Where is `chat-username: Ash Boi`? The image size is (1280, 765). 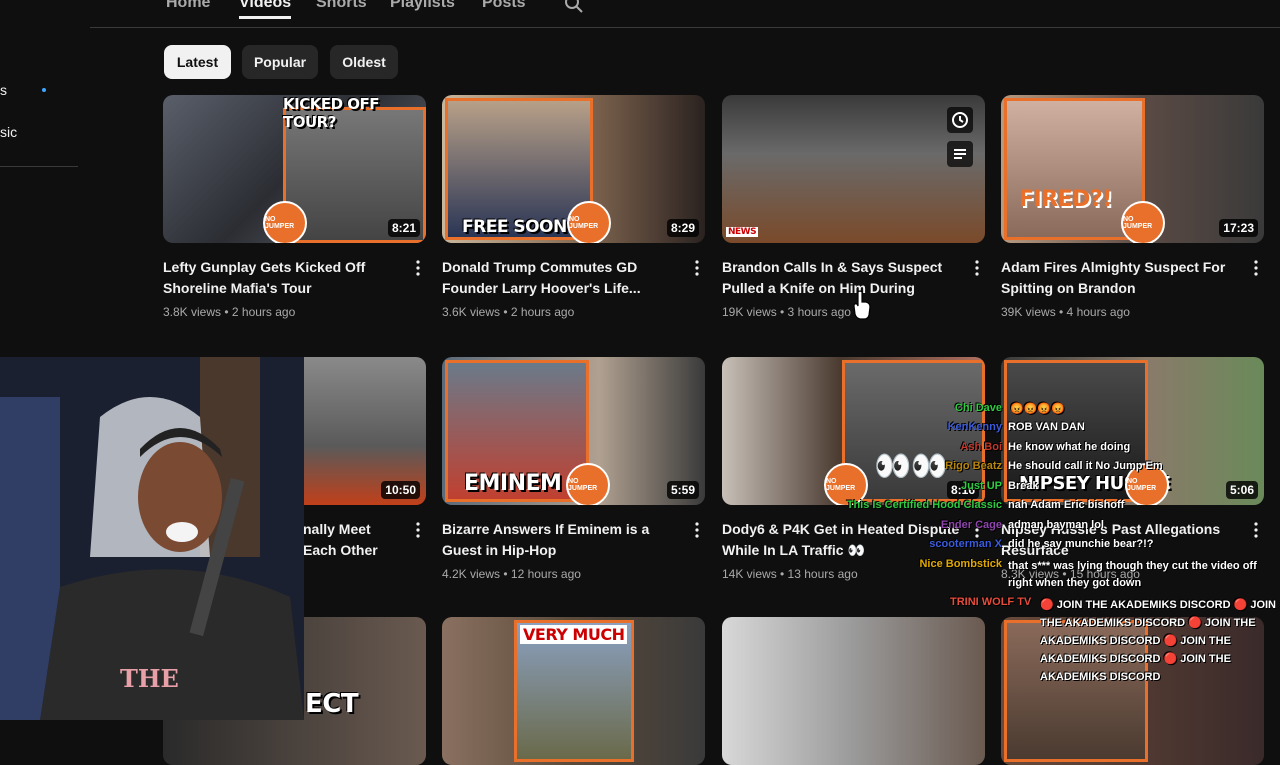 chat-username: Ash Boi is located at coordinates (981, 447).